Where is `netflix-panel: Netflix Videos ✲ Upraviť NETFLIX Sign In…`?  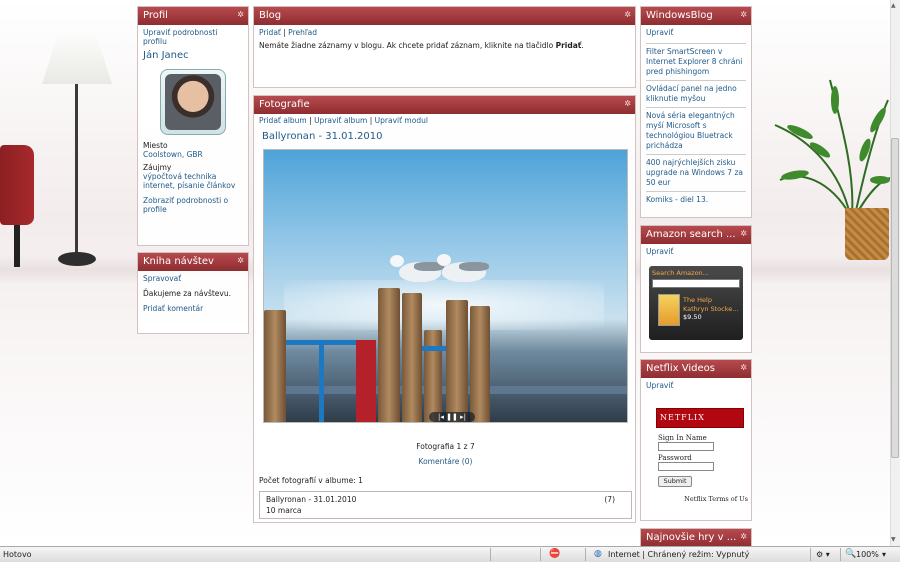
netflix-panel: Netflix Videos ✲ Upraviť NETFLIX Sign In… is located at coordinates (696, 440).